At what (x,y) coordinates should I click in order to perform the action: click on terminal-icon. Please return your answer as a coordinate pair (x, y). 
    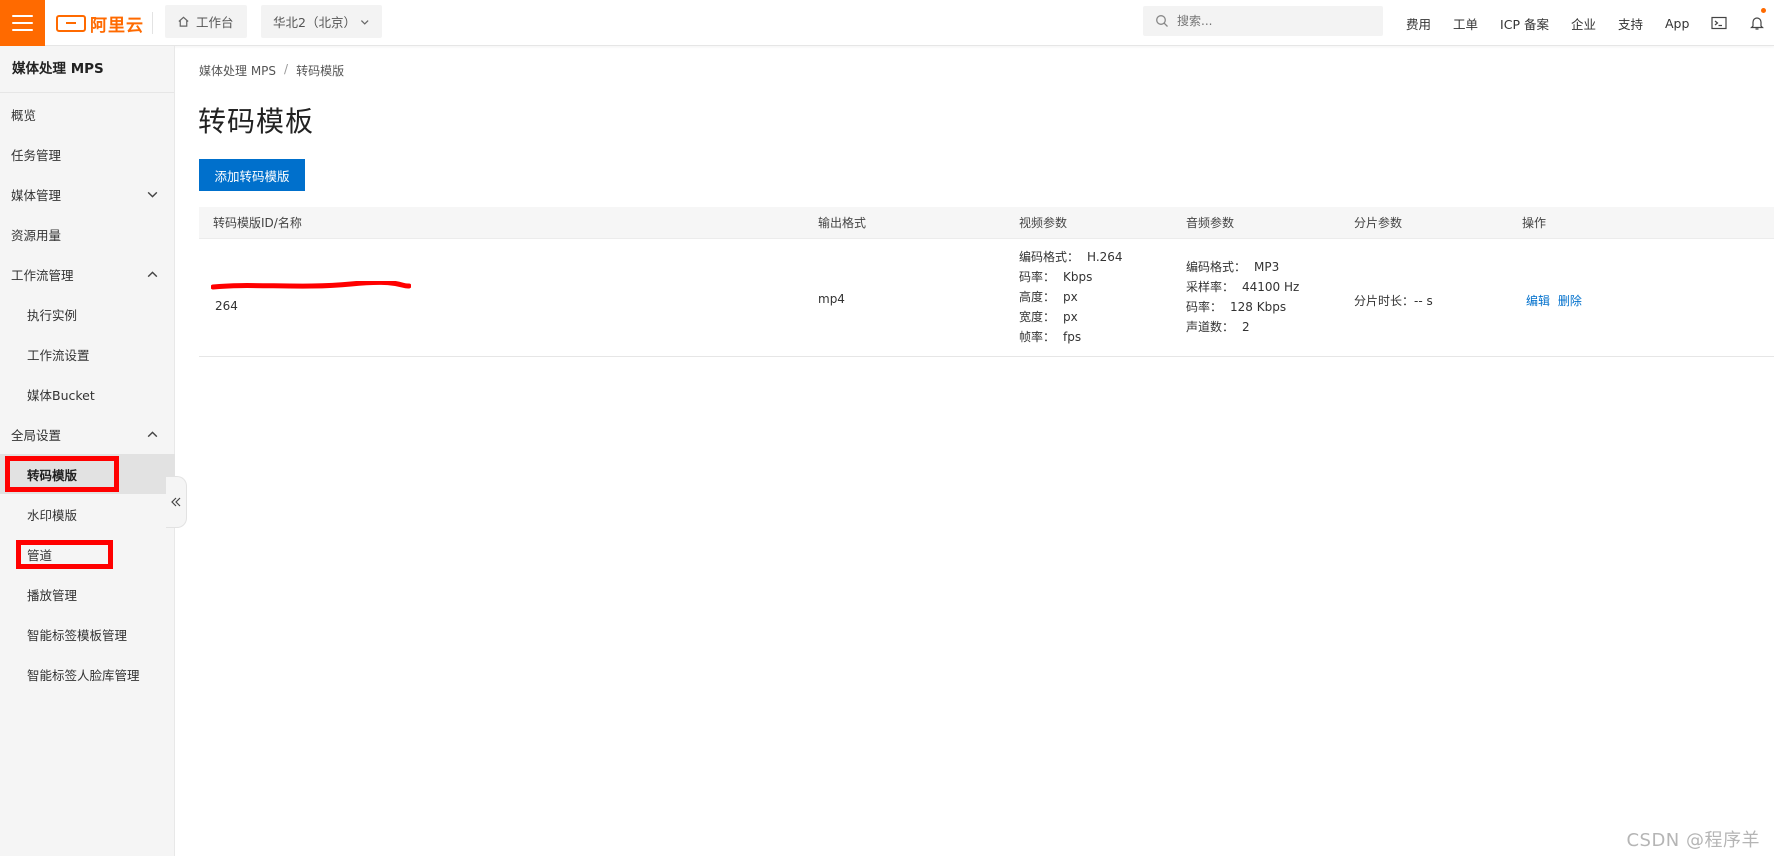
    Looking at the image, I should click on (1719, 23).